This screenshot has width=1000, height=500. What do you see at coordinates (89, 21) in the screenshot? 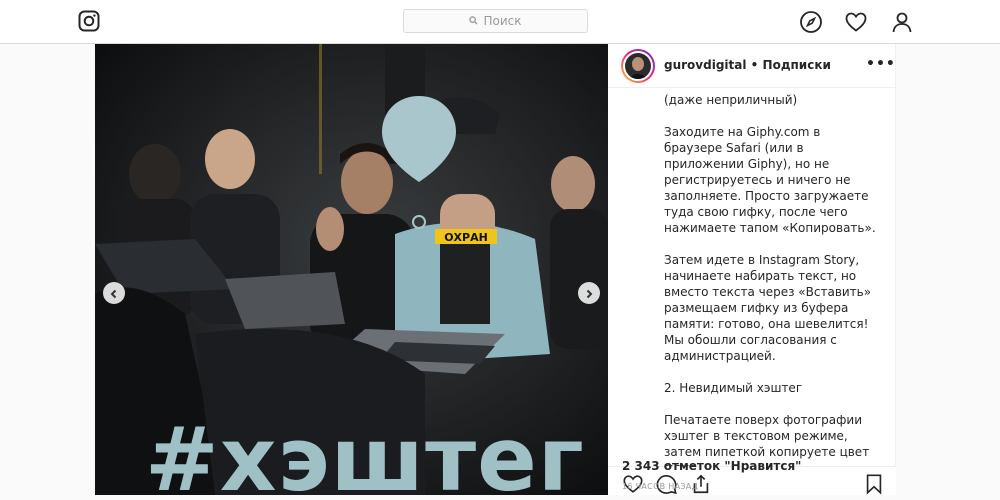
I see `instagram-logo-icon` at bounding box center [89, 21].